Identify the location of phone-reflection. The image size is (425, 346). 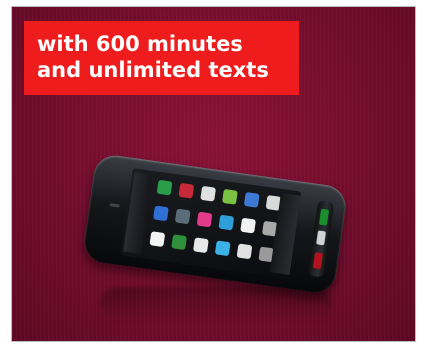
(216, 305).